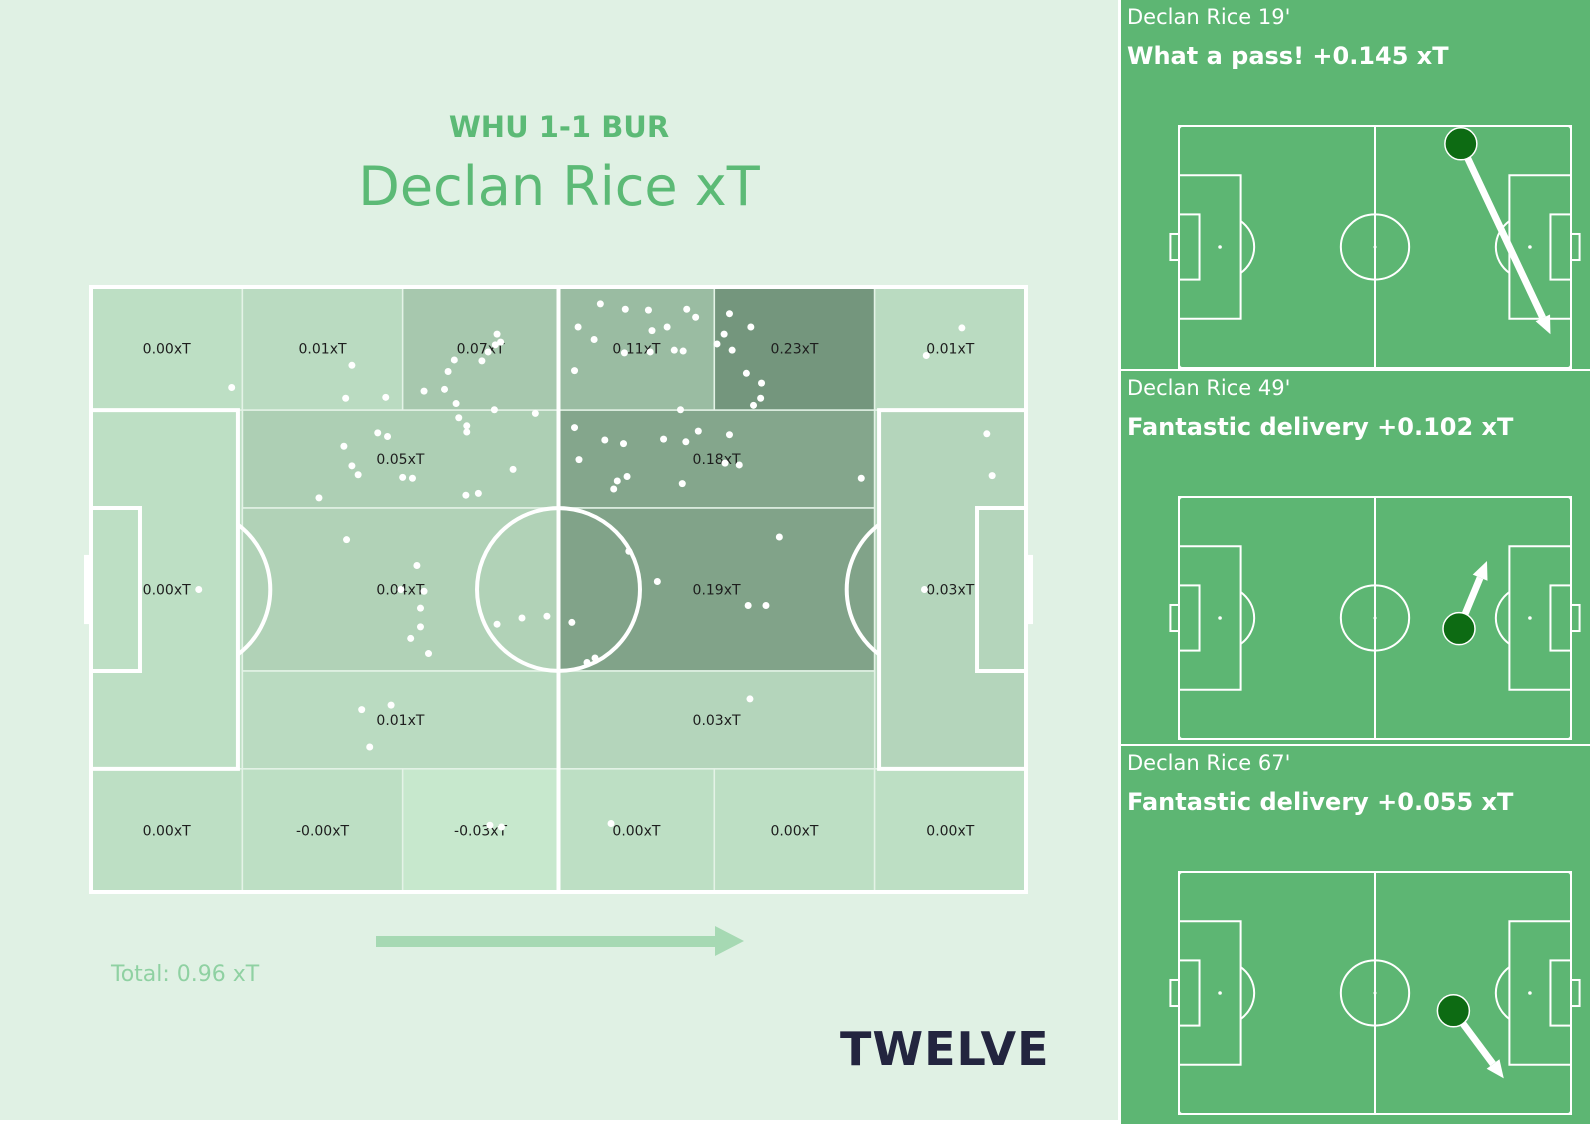 This screenshot has height=1125, width=1591. I want to click on zone-value-label: -0.00xT, so click(323, 831).